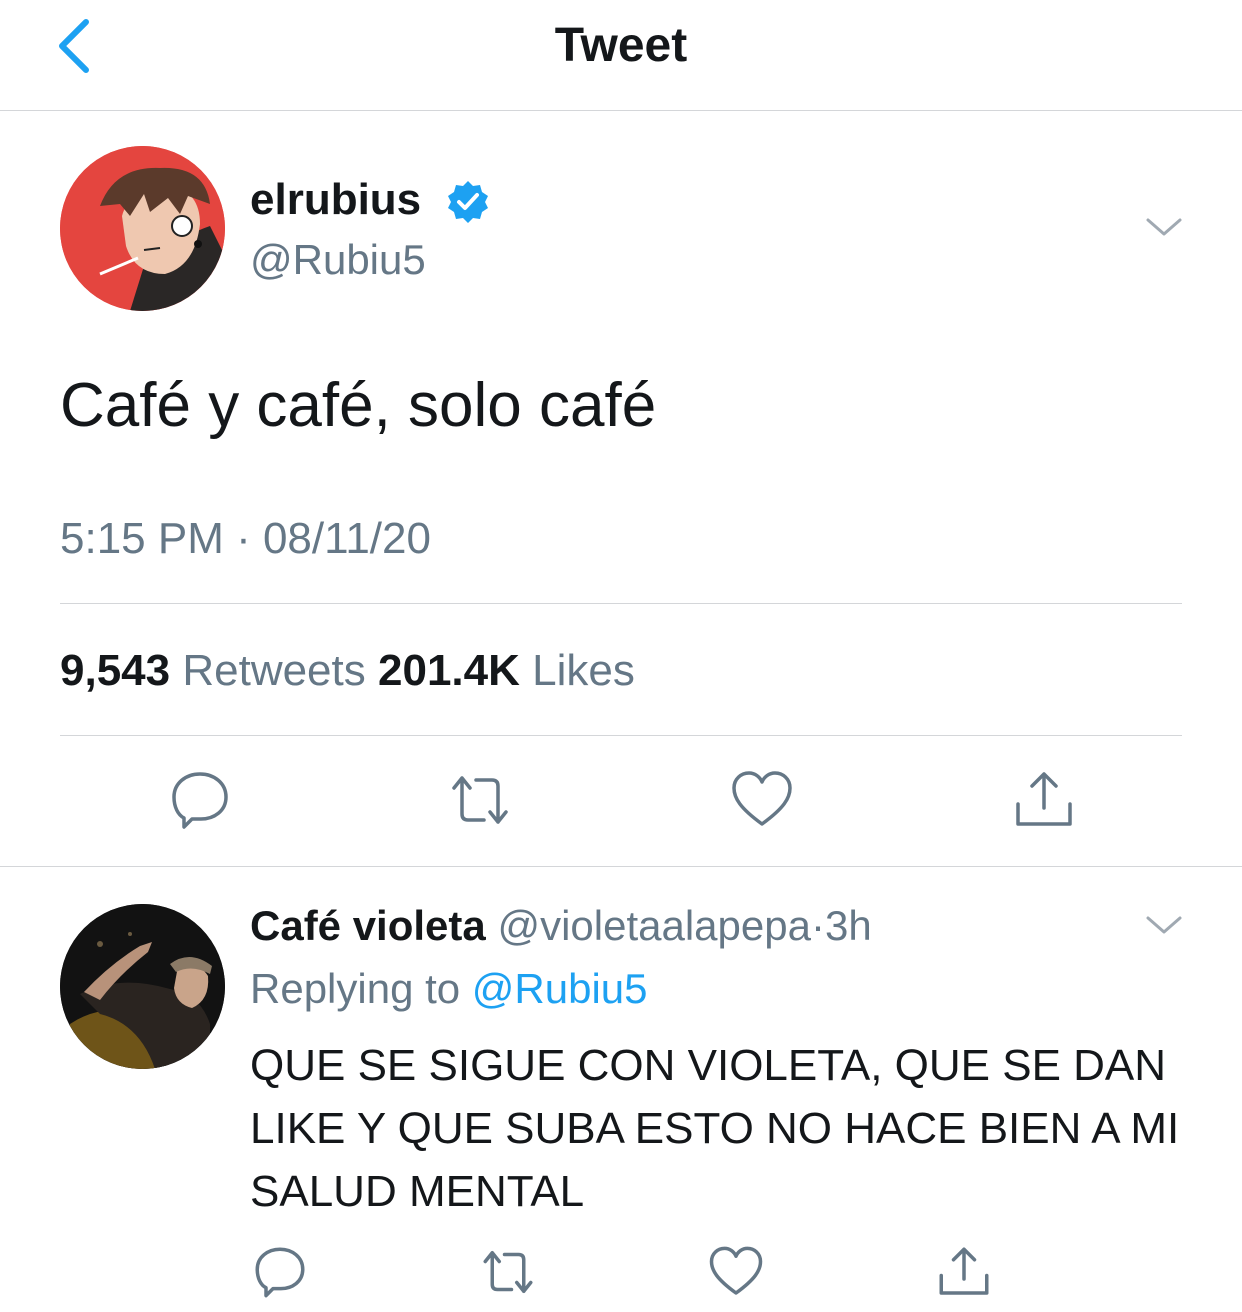 This screenshot has height=1312, width=1242. Describe the element at coordinates (142, 986) in the screenshot. I see `reply-avatar` at that location.